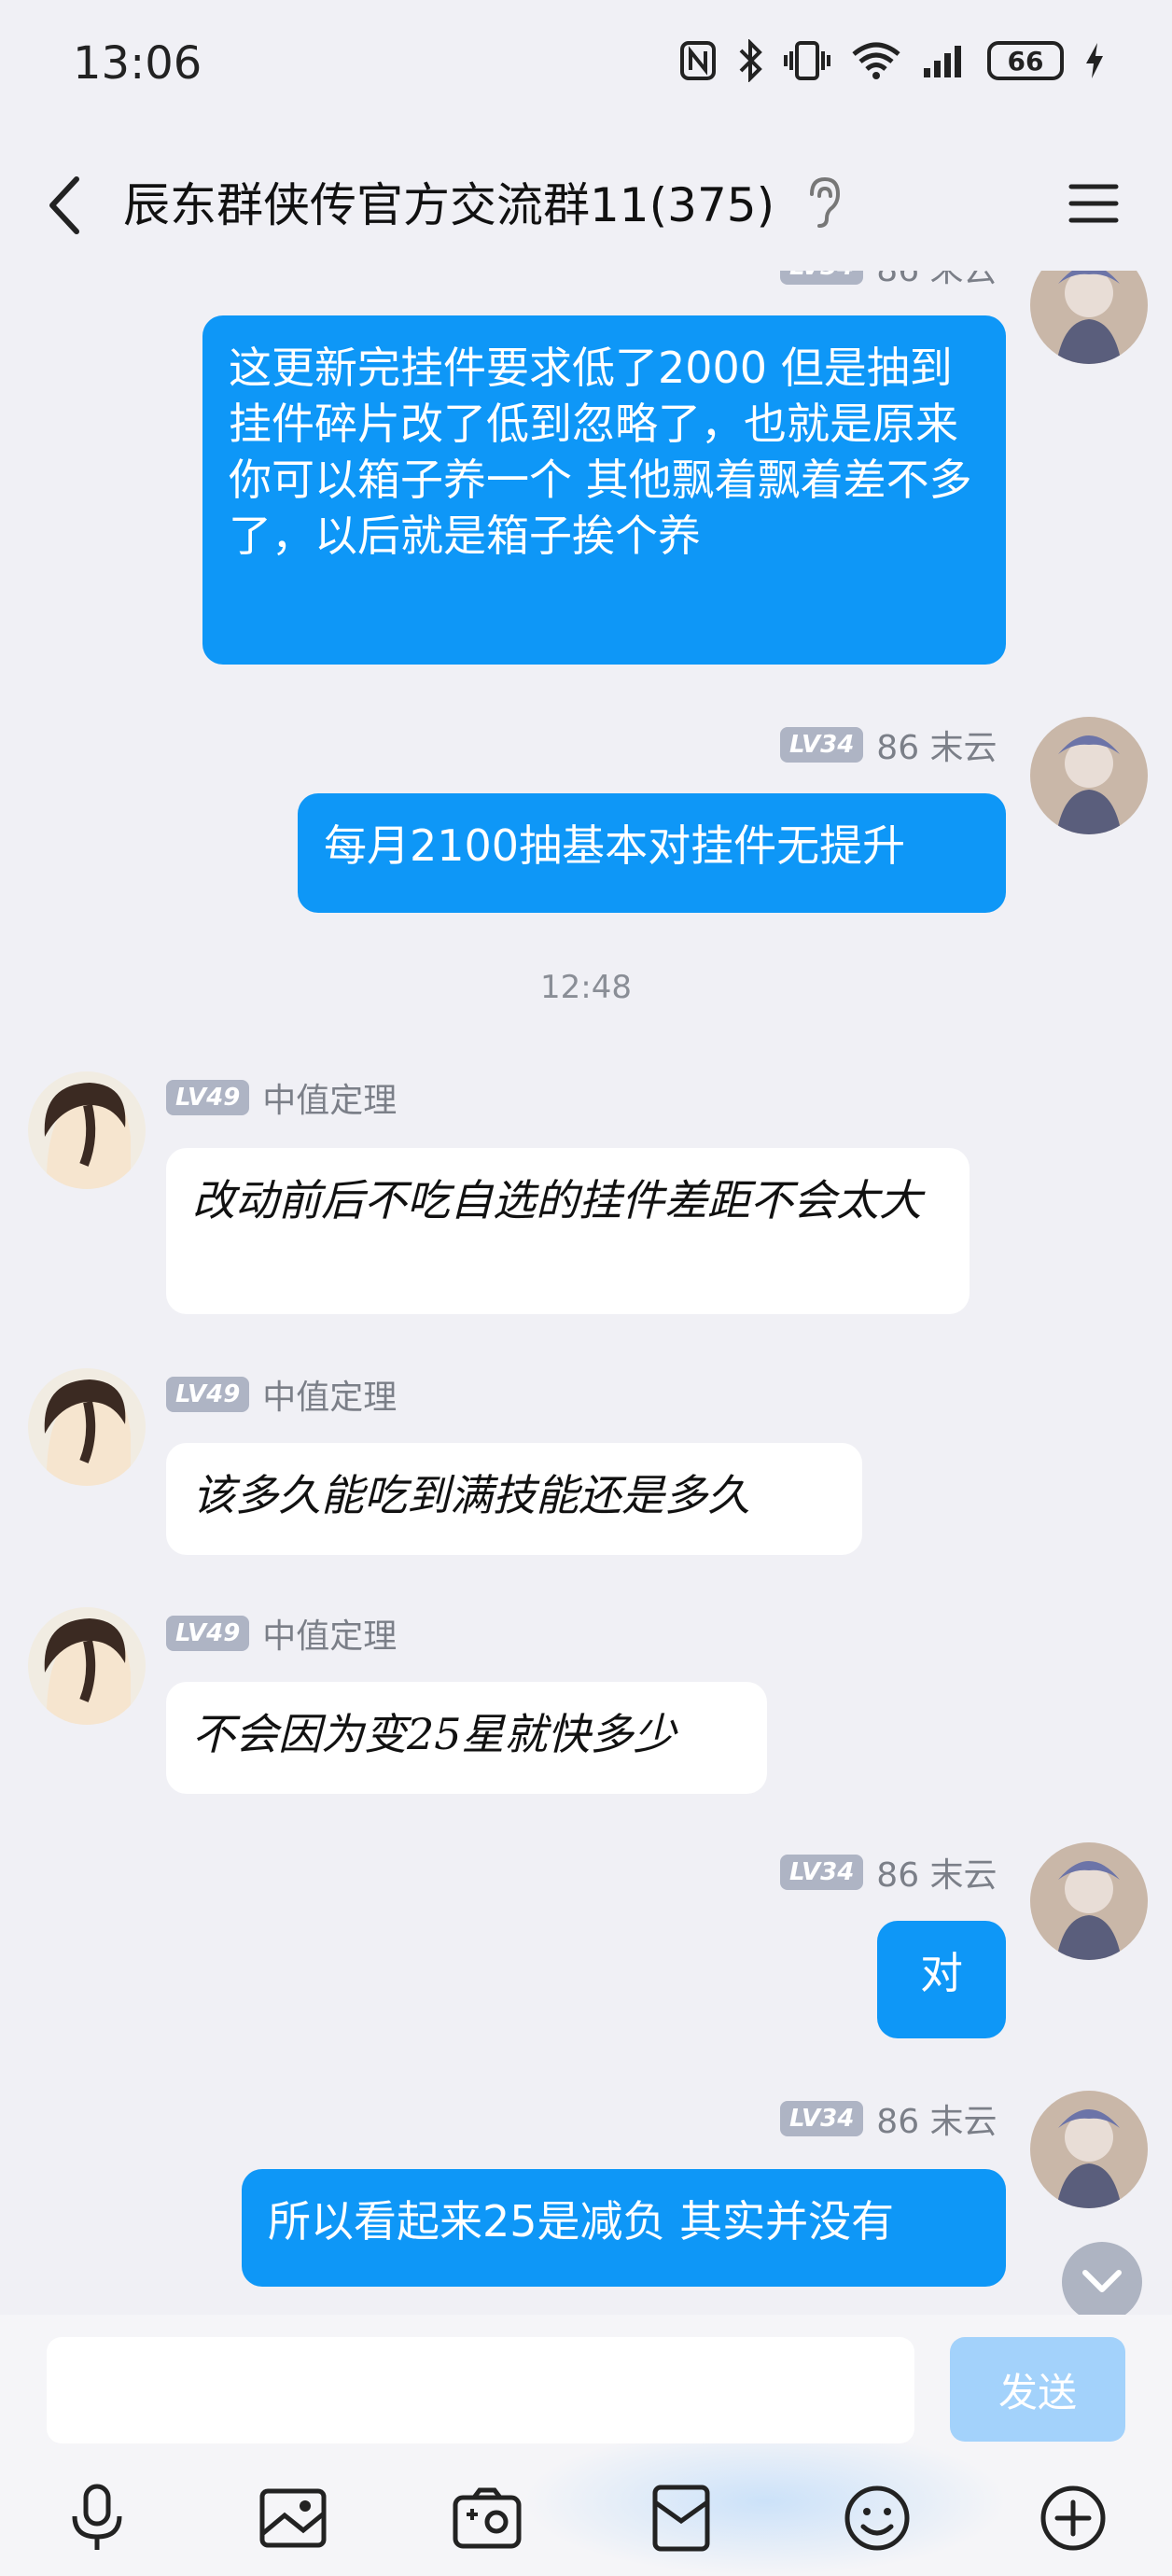  I want to click on vibrate-icon, so click(807, 60).